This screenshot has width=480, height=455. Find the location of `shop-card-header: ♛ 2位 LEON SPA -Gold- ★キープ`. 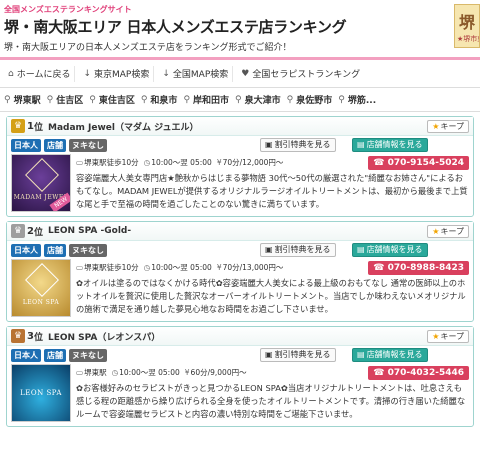

shop-card-header: ♛ 2位 LEON SPA -Gold- ★キープ is located at coordinates (240, 231).